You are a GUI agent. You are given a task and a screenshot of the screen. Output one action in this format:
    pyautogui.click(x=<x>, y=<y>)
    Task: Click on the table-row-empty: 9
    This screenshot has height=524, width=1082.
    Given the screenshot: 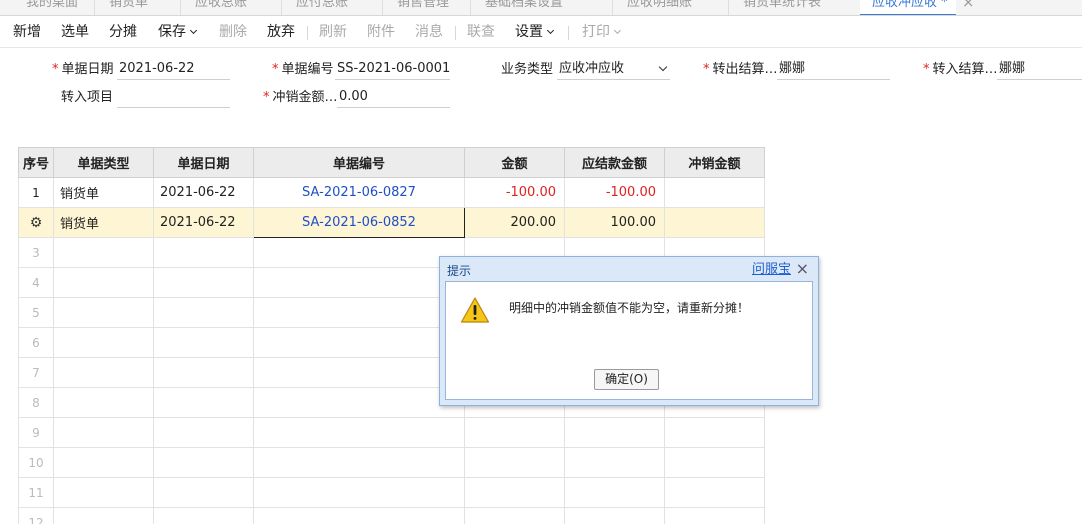 What is the action you would take?
    pyautogui.click(x=391, y=432)
    